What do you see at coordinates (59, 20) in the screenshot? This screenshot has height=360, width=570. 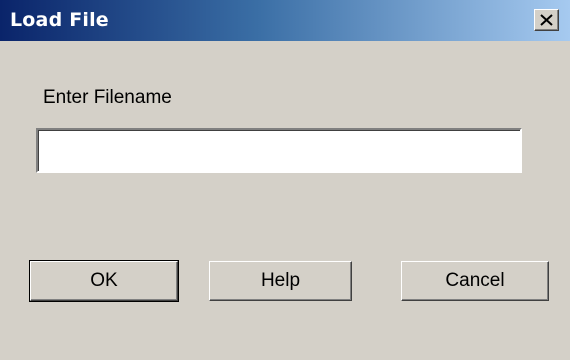 I see `dialog-title: Load File` at bounding box center [59, 20].